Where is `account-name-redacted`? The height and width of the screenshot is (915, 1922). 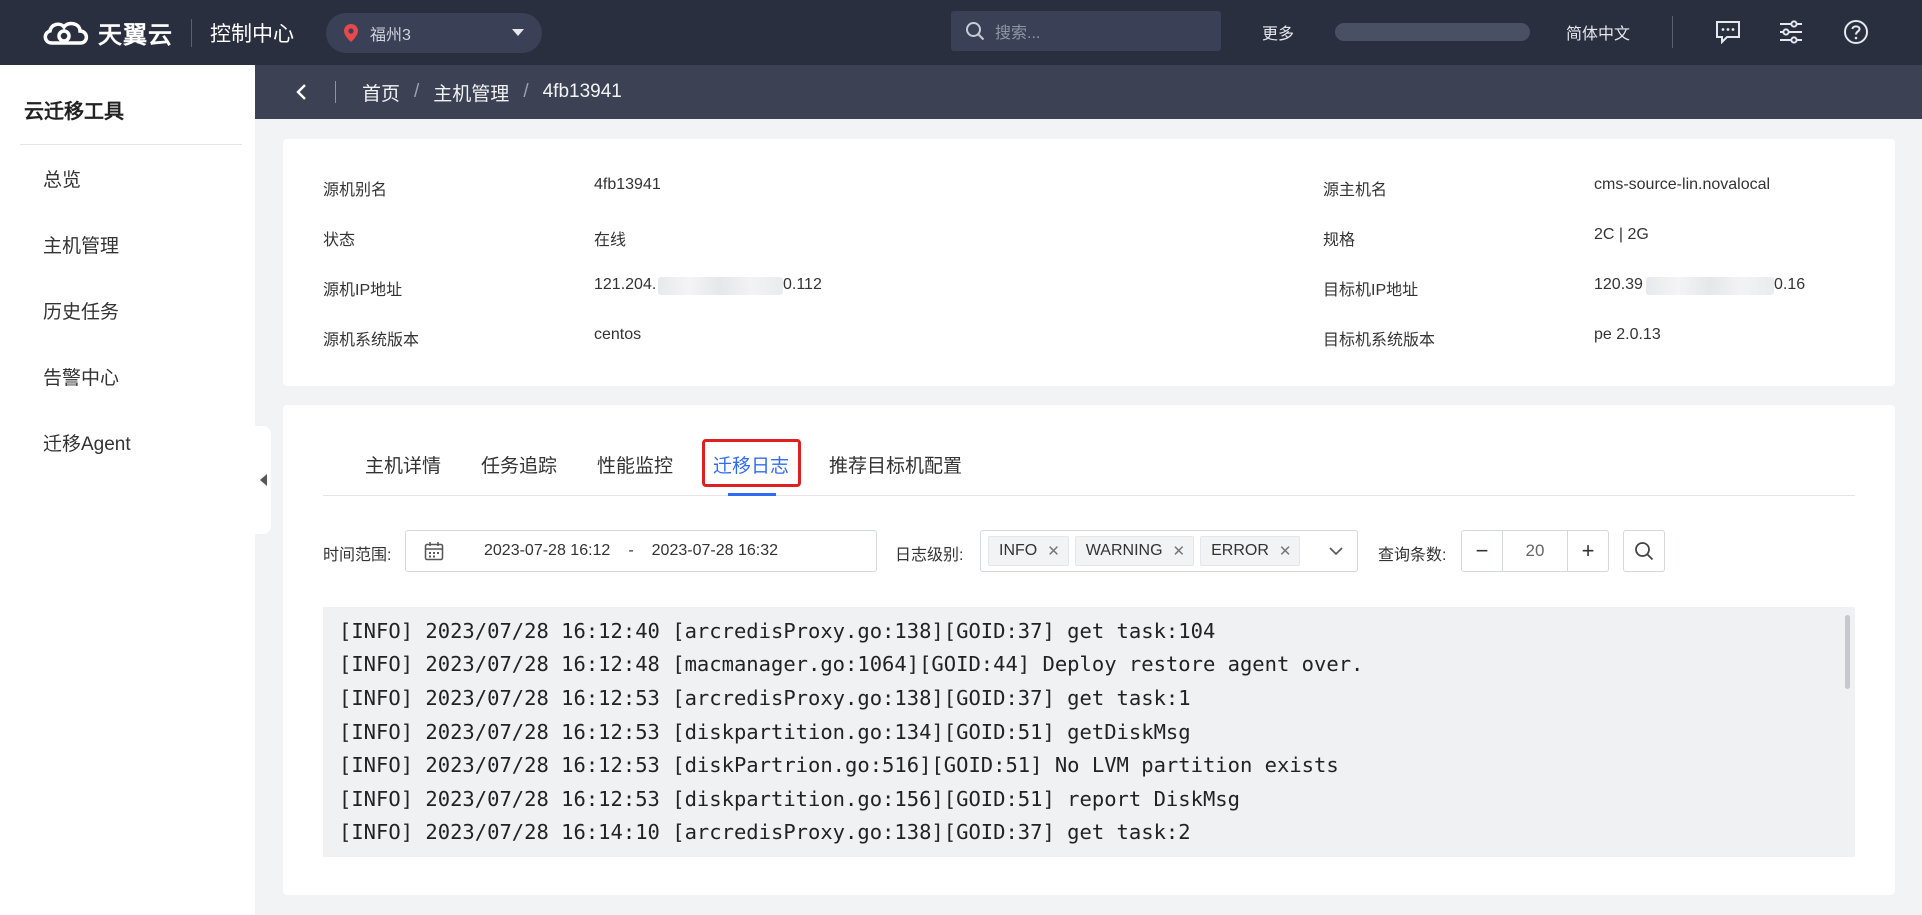 account-name-redacted is located at coordinates (1432, 32).